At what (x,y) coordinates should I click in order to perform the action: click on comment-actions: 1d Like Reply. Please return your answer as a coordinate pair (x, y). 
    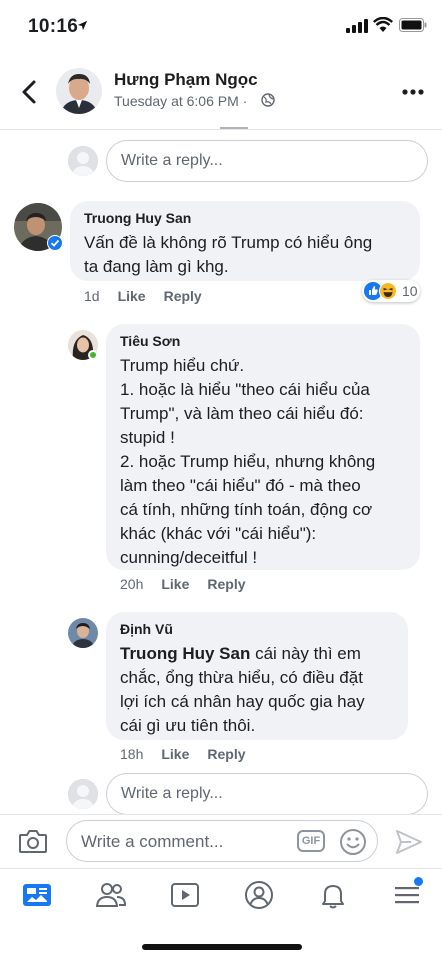
    Looking at the image, I should click on (143, 296).